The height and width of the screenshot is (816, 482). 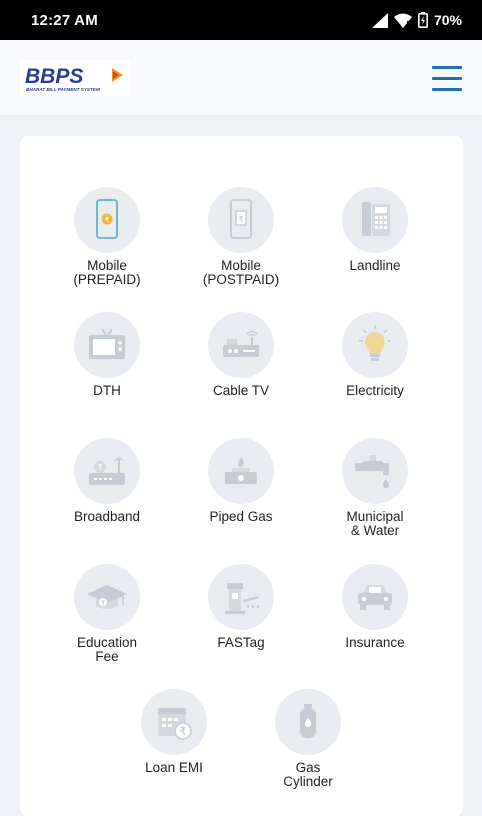 I want to click on landline-phone-icon, so click(x=375, y=220).